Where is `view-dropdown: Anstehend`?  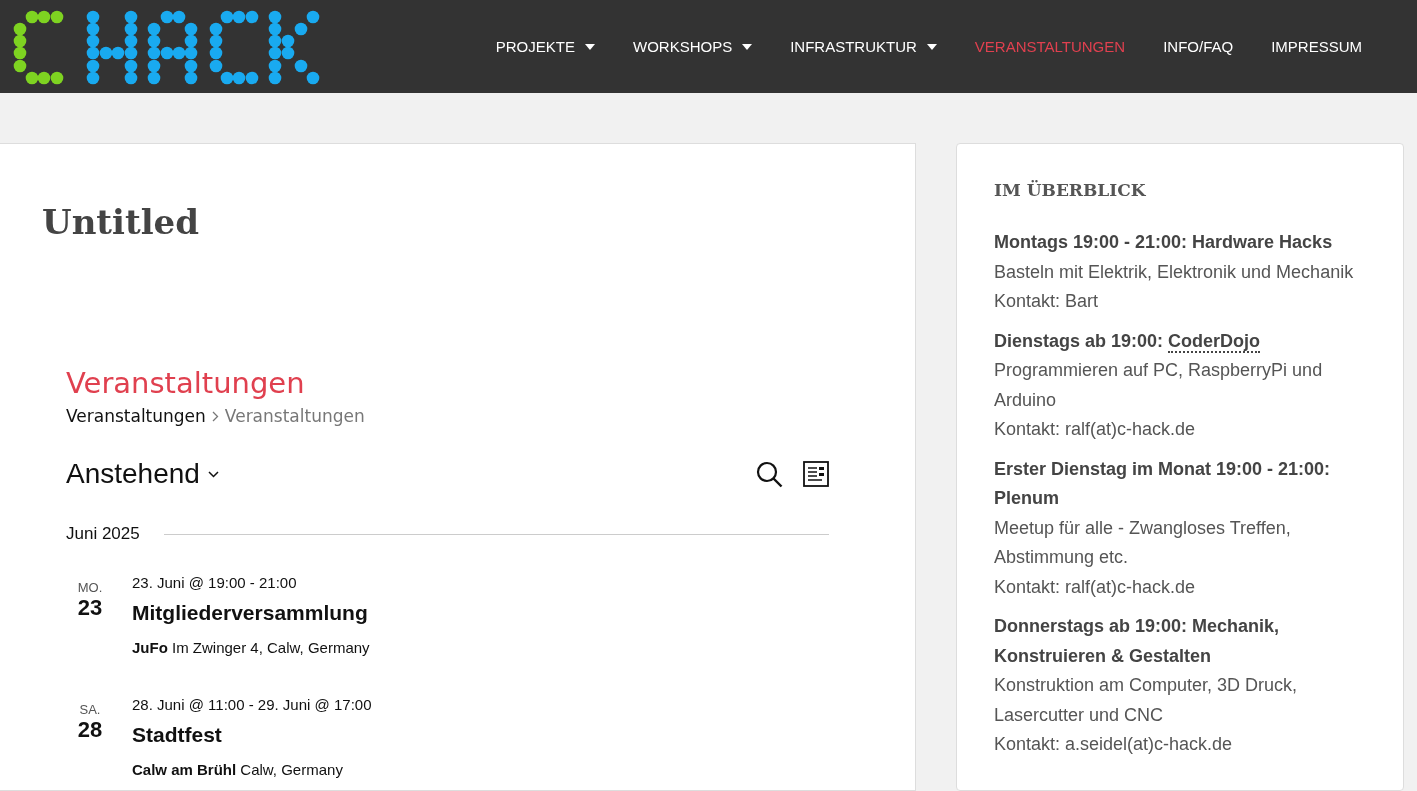
view-dropdown: Anstehend is located at coordinates (142, 474).